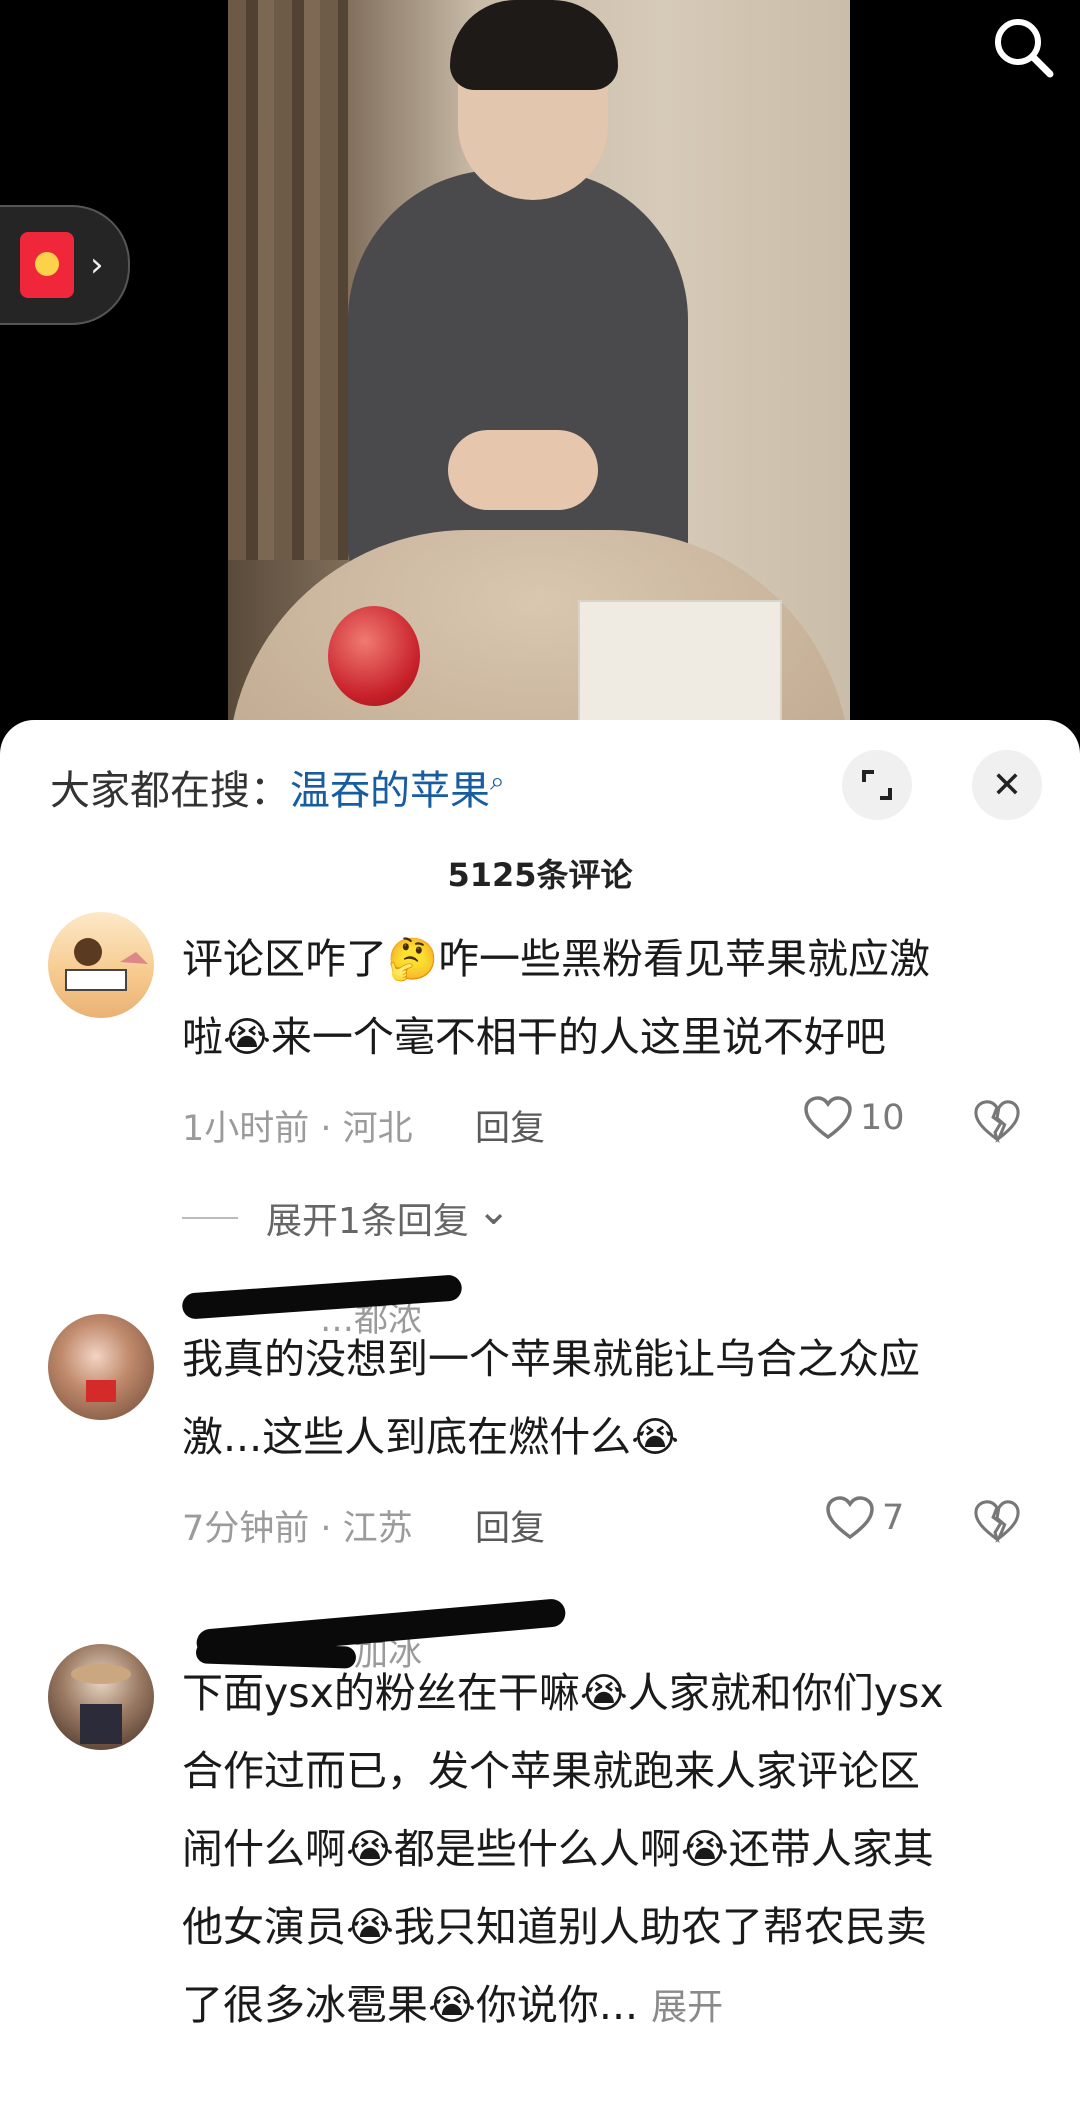 Image resolution: width=1080 pixels, height=2111 pixels. Describe the element at coordinates (288, 280) in the screenshot. I see `curtain` at that location.